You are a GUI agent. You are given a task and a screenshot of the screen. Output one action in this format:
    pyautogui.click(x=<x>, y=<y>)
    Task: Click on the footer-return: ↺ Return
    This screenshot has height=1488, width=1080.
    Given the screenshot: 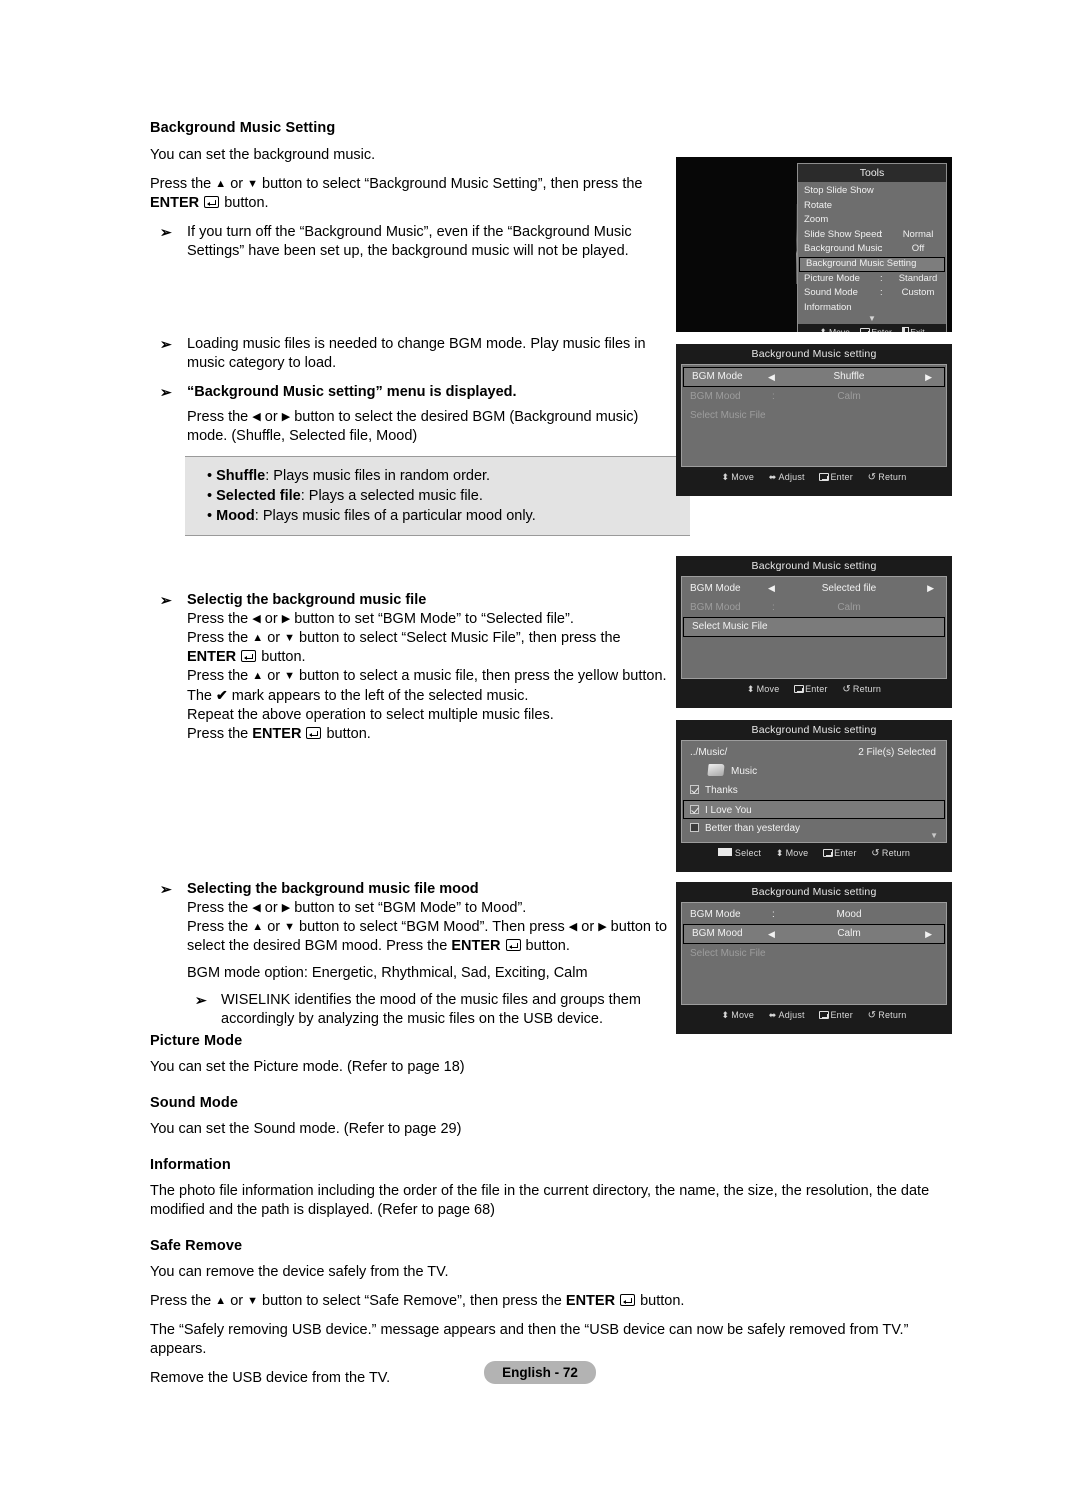 What is the action you would take?
    pyautogui.click(x=861, y=689)
    